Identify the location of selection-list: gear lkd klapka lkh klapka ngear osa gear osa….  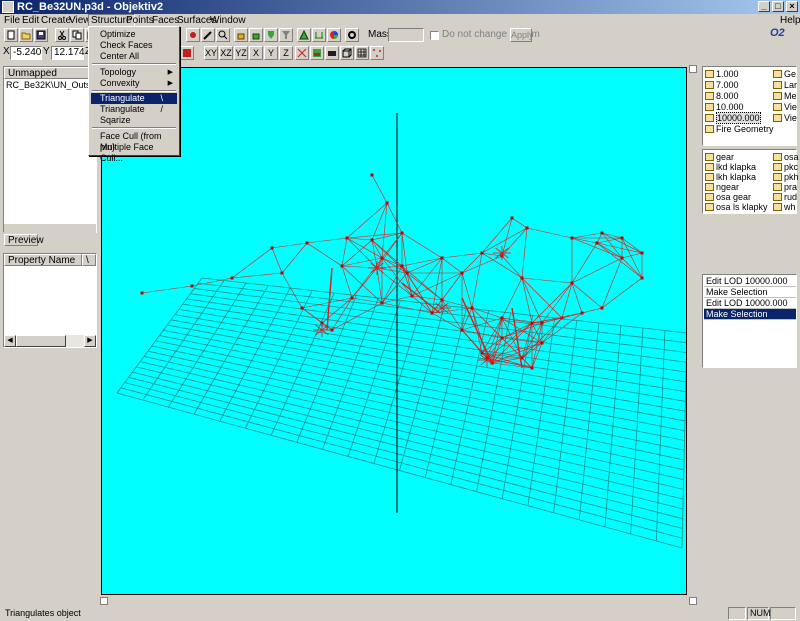
(750, 181).